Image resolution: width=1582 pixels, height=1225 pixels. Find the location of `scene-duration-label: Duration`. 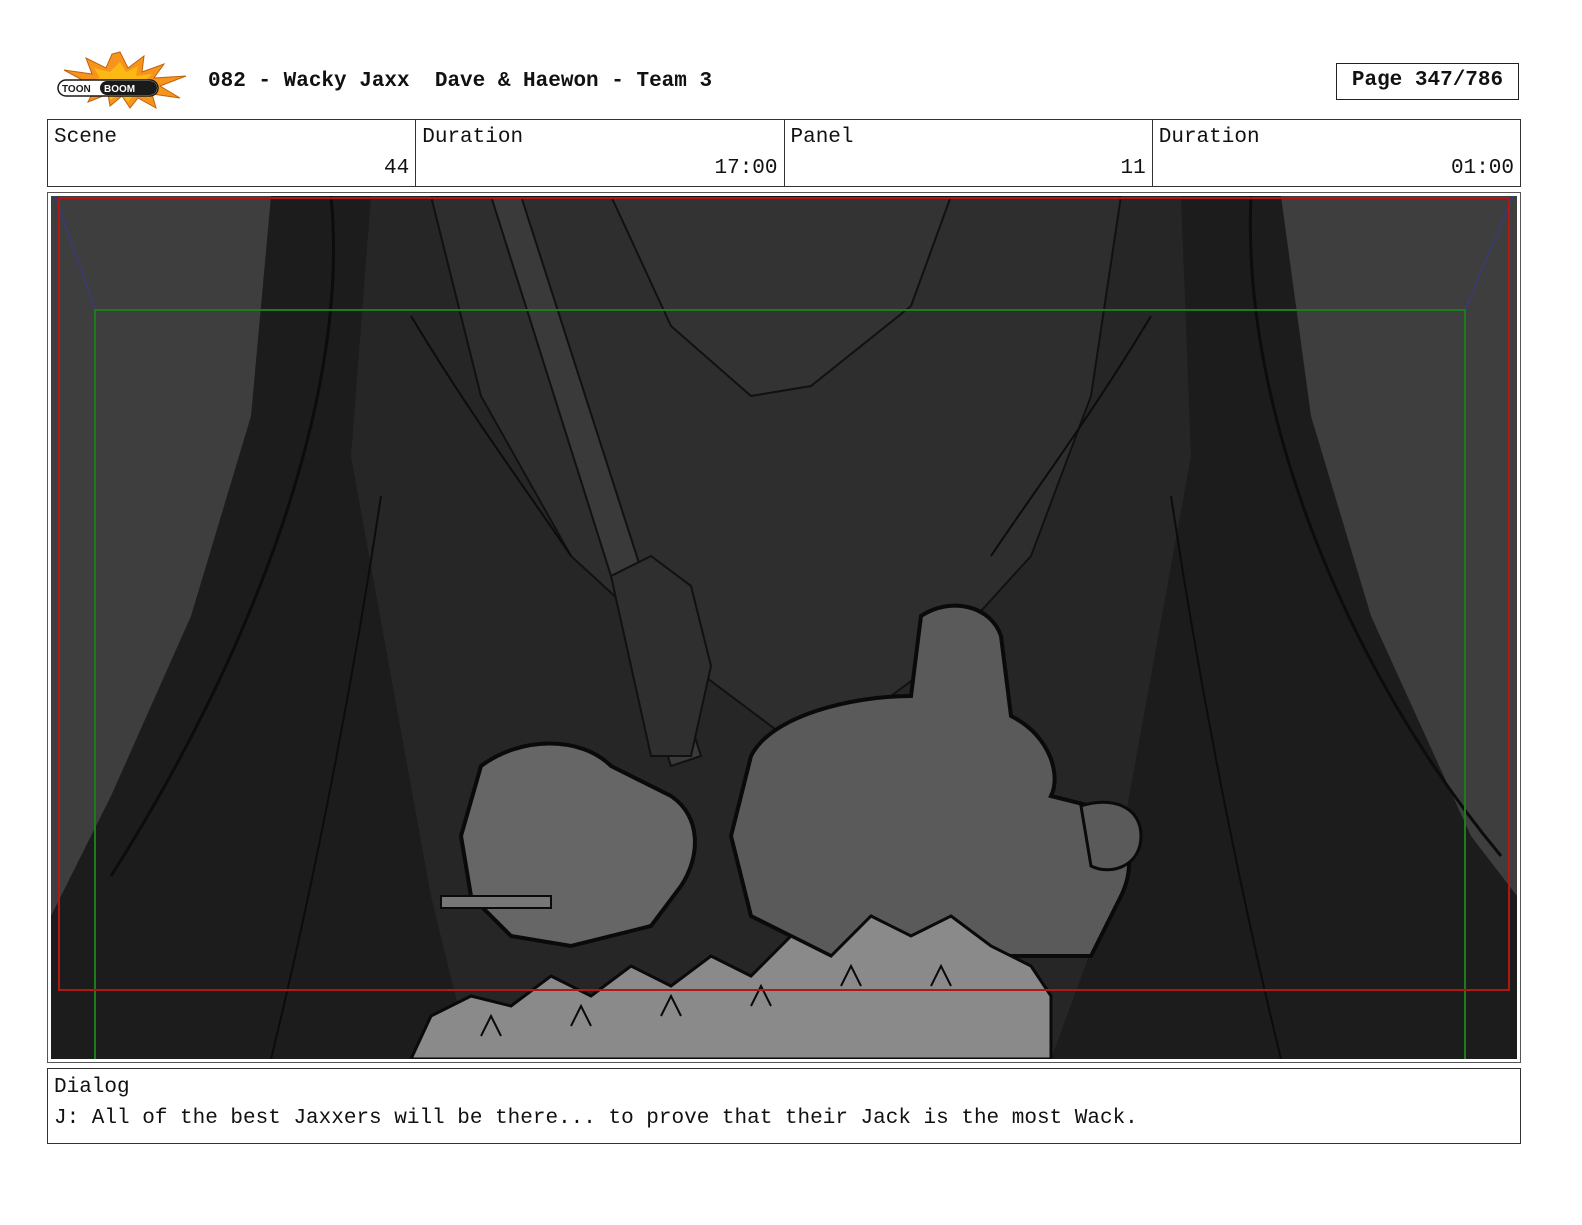

scene-duration-label: Duration is located at coordinates (473, 137).